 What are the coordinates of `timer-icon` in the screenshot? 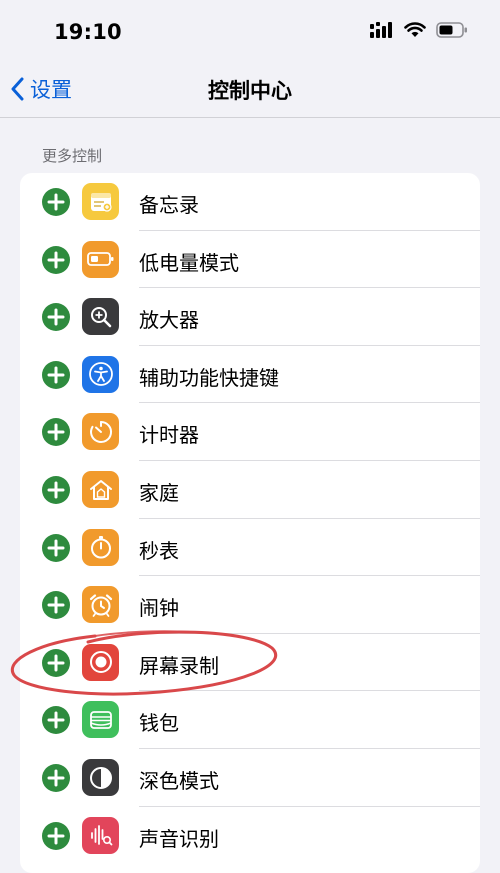 It's located at (100, 432).